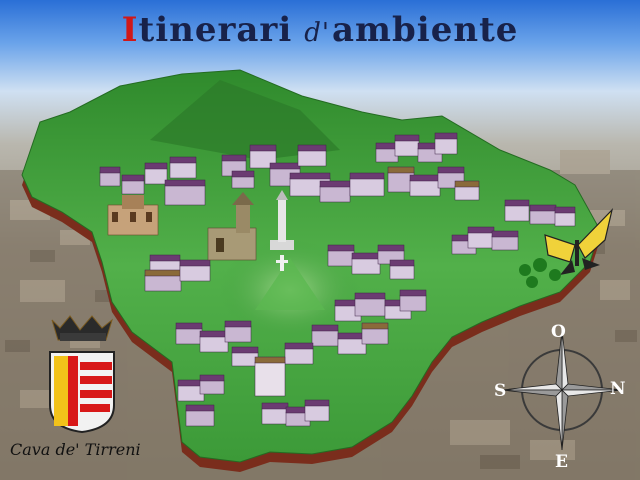  Describe the element at coordinates (561, 462) in the screenshot. I see `compass-south-label: E` at that location.